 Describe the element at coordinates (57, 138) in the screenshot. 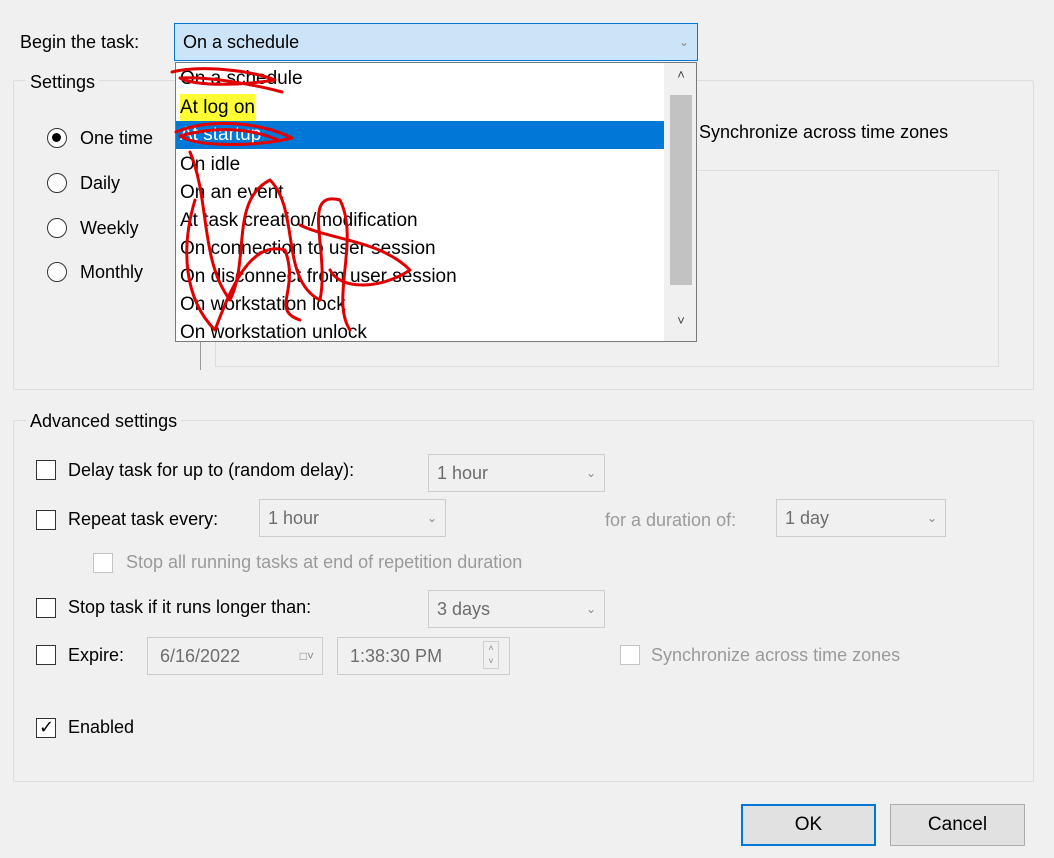

I see `radio-one-time` at that location.